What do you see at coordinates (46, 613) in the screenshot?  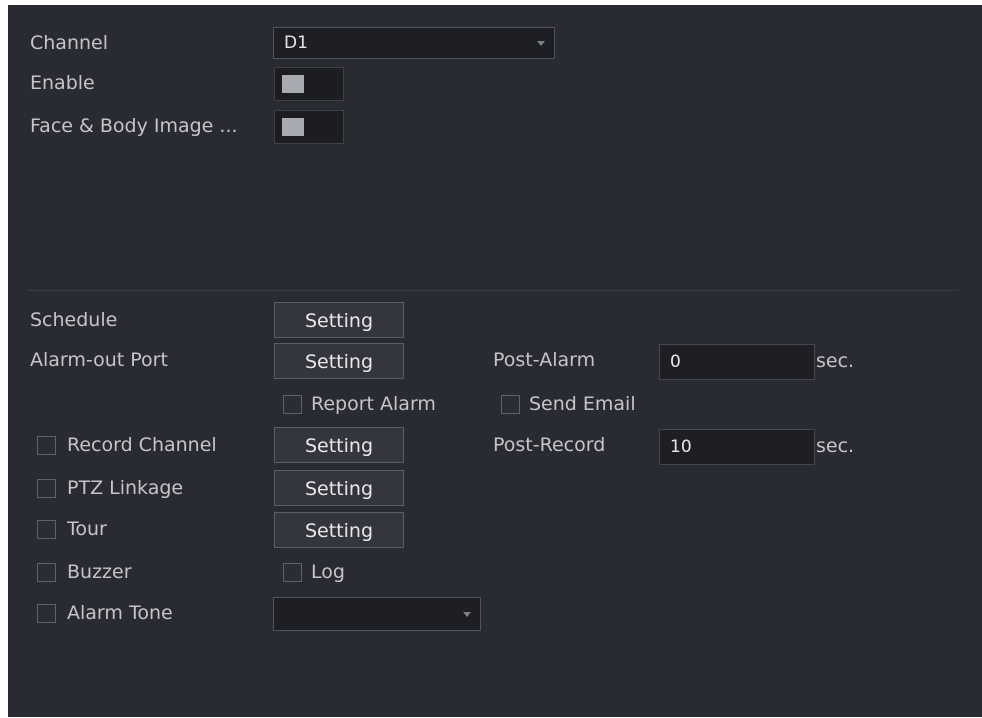 I see `alarm-tone-checkbox` at bounding box center [46, 613].